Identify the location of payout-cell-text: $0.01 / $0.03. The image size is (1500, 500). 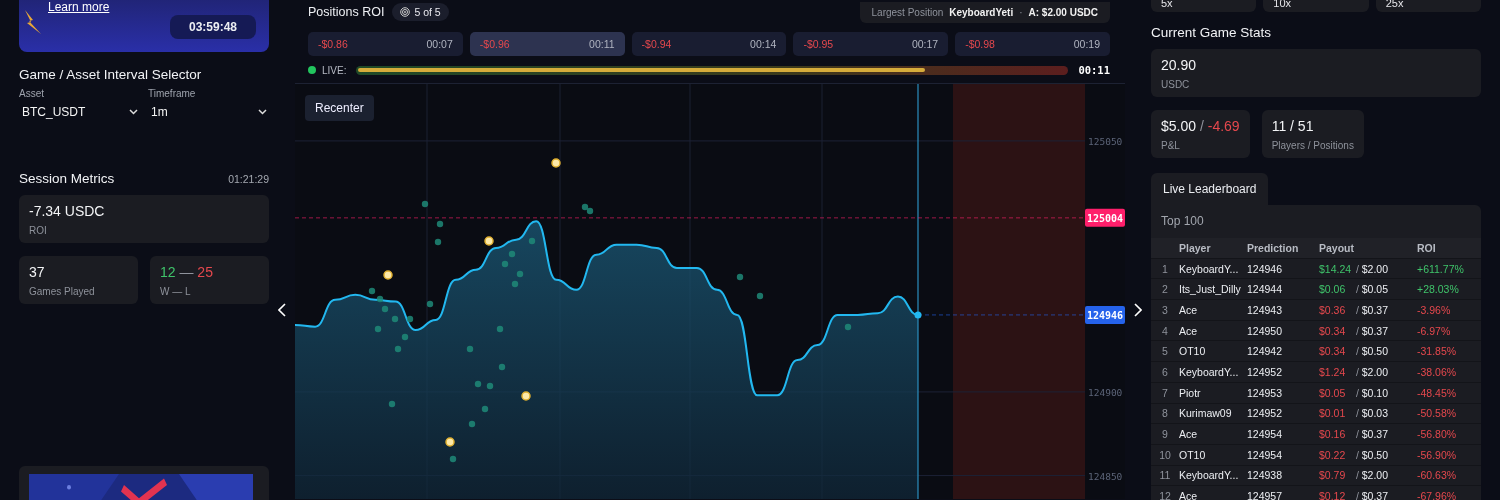
(1354, 413).